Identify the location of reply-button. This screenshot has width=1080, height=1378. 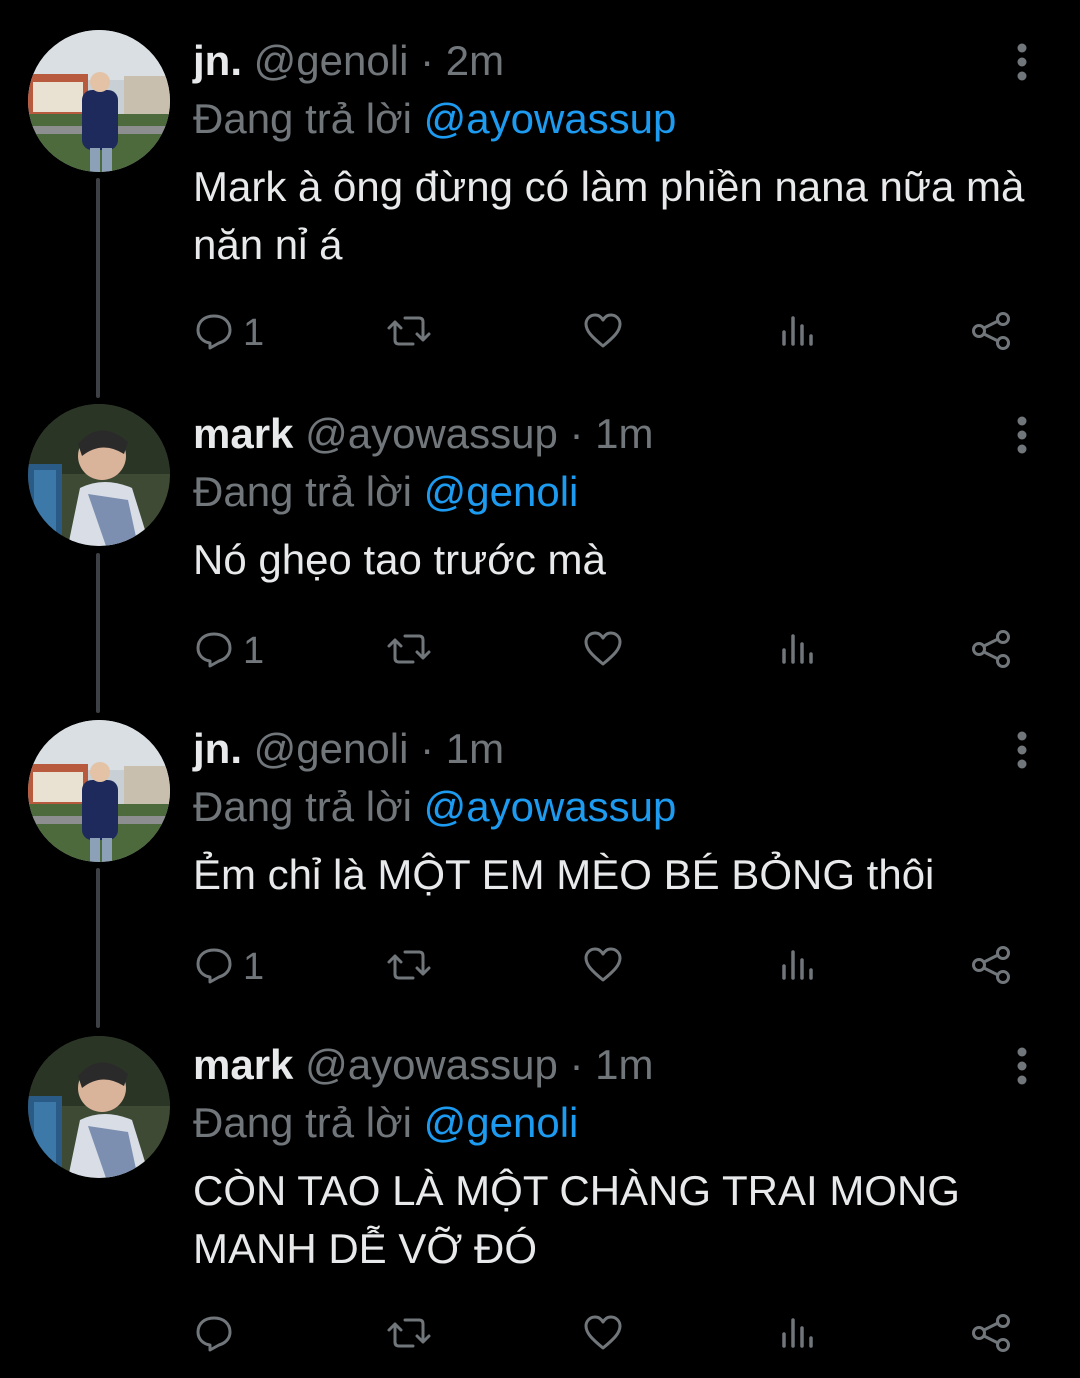
(218, 1335).